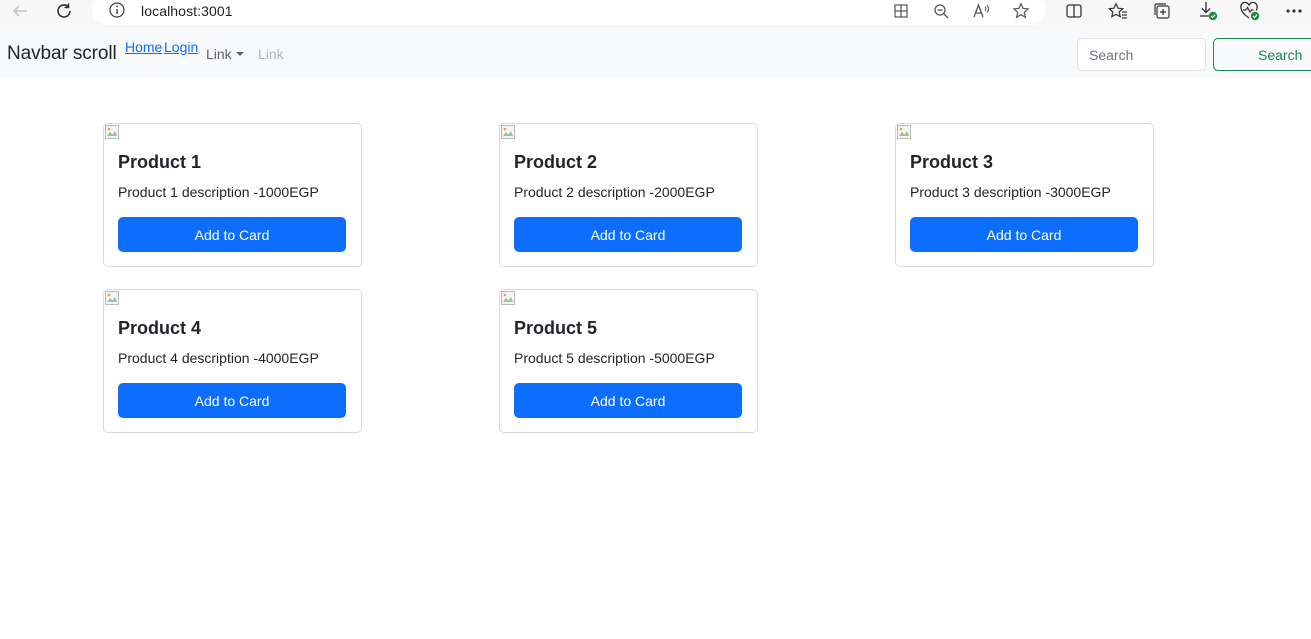 The height and width of the screenshot is (639, 1311). What do you see at coordinates (187, 11) in the screenshot?
I see `url-text: localhost:3001` at bounding box center [187, 11].